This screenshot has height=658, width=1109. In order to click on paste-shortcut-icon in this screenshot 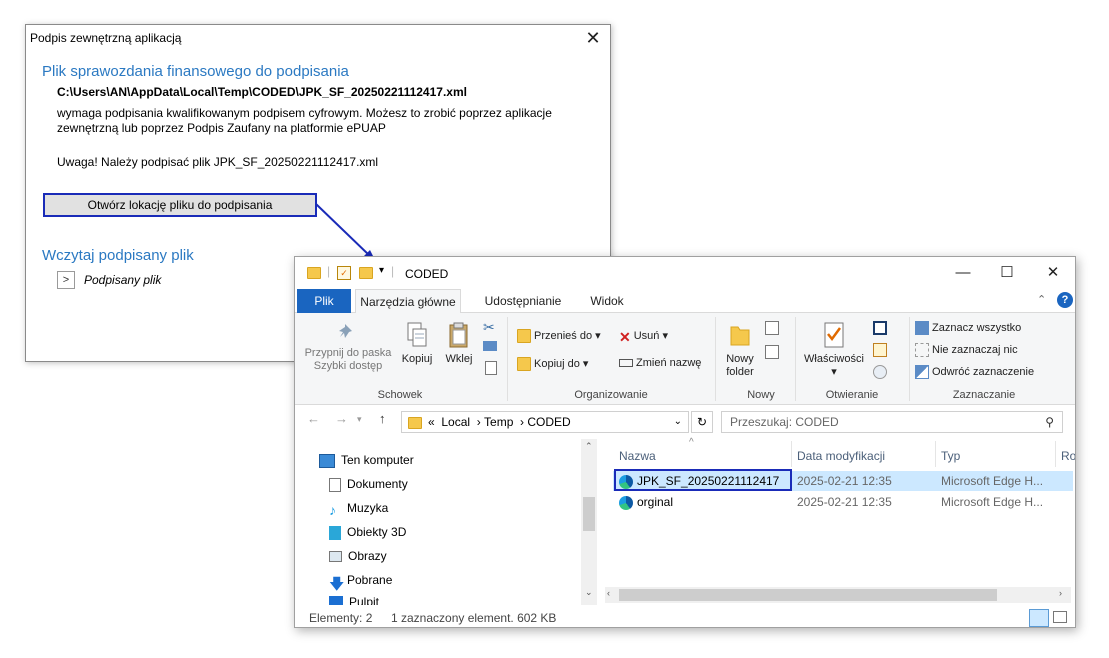, I will do `click(491, 368)`.